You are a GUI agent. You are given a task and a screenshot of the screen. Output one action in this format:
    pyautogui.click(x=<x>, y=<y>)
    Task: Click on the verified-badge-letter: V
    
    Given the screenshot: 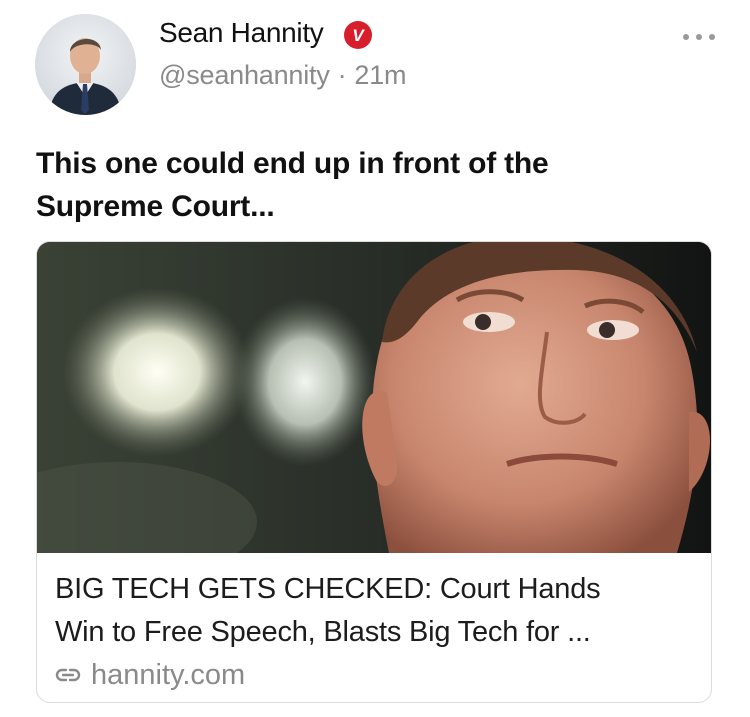 What is the action you would take?
    pyautogui.click(x=358, y=35)
    